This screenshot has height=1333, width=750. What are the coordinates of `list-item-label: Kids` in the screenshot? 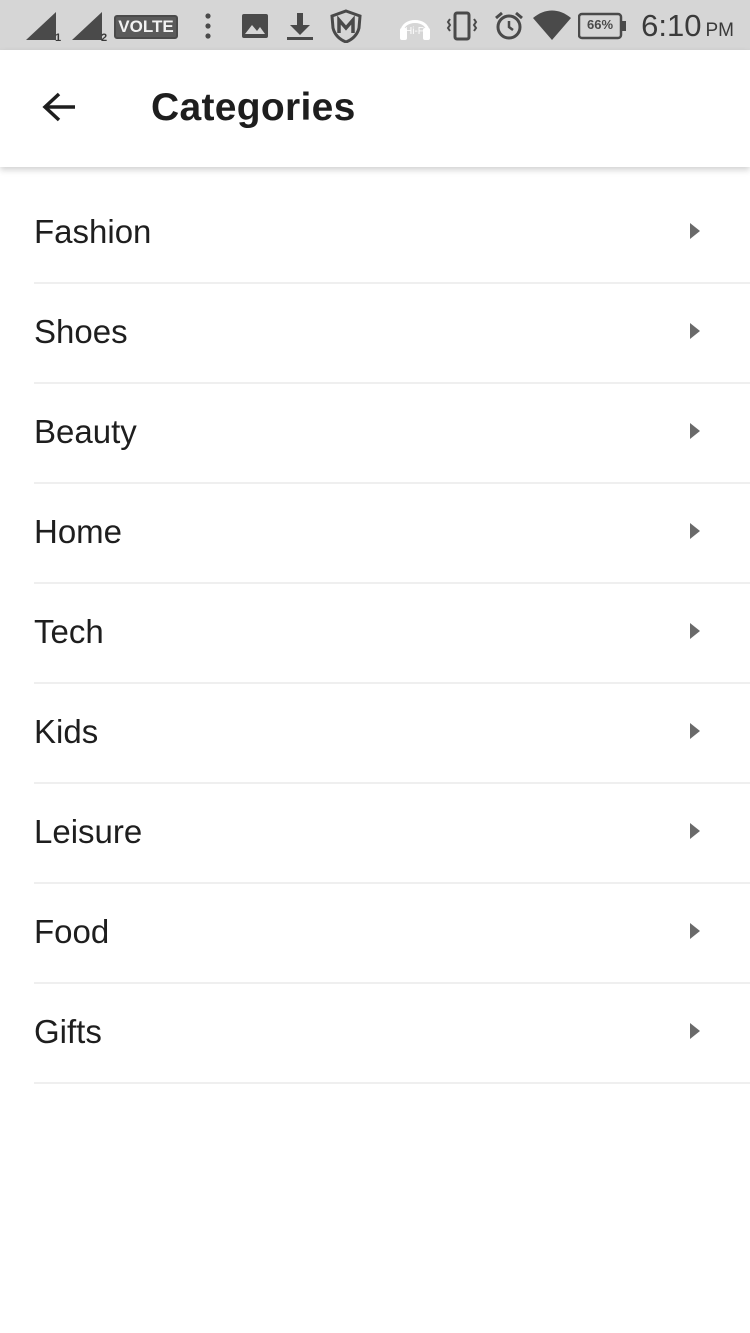 It's located at (66, 731).